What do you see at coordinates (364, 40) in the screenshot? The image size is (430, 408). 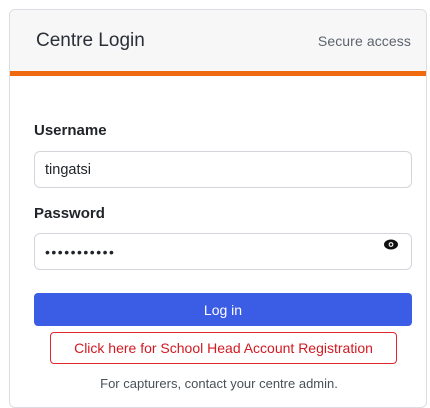 I see `secure-access-label: Secure access` at bounding box center [364, 40].